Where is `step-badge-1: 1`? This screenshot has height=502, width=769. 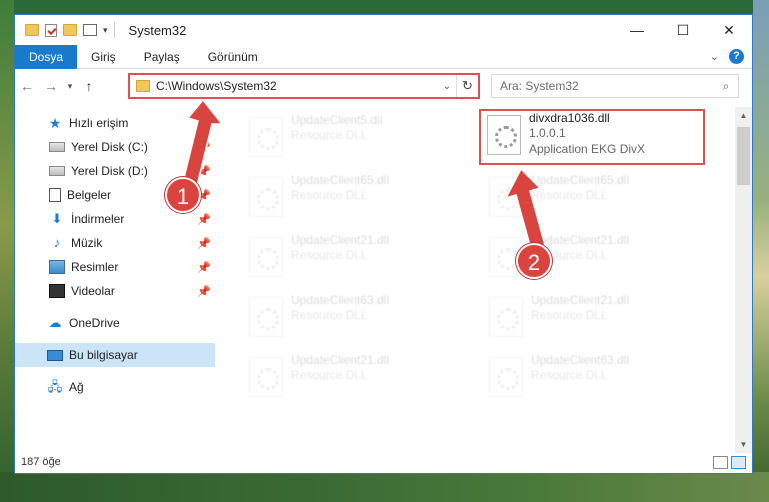 step-badge-1: 1 is located at coordinates (183, 195).